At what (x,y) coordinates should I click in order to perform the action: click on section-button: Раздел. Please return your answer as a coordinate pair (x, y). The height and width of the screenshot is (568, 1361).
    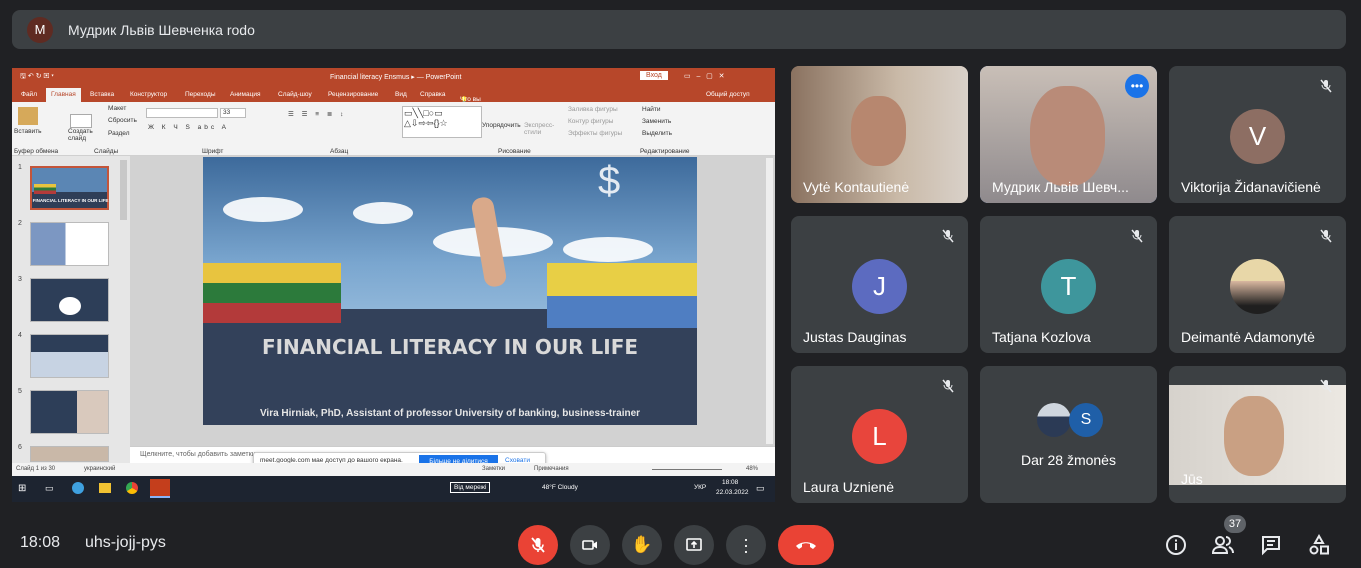
    Looking at the image, I should click on (118, 133).